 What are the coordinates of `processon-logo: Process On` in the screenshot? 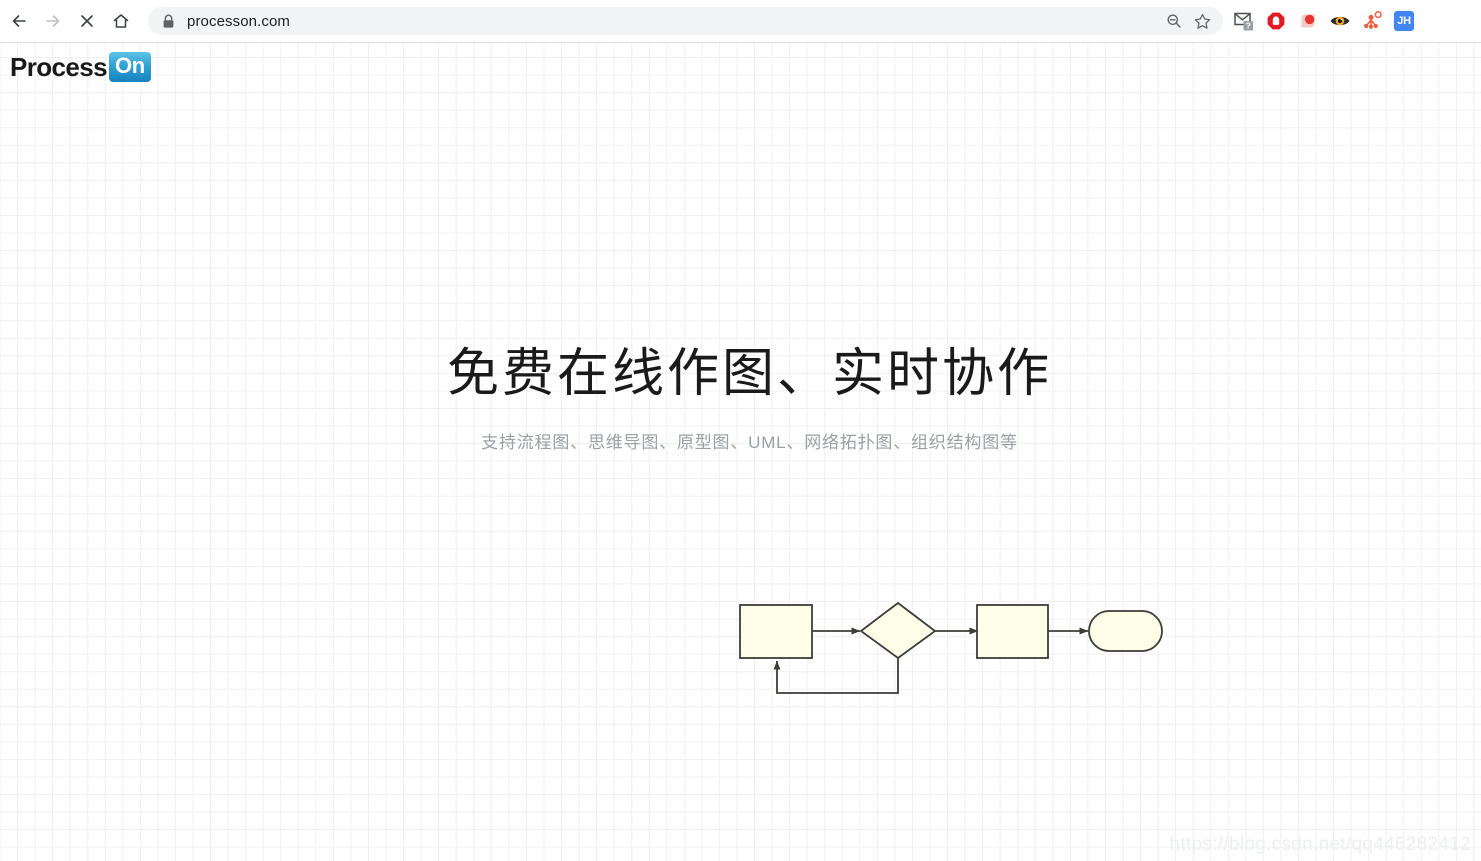 It's located at (80, 67).